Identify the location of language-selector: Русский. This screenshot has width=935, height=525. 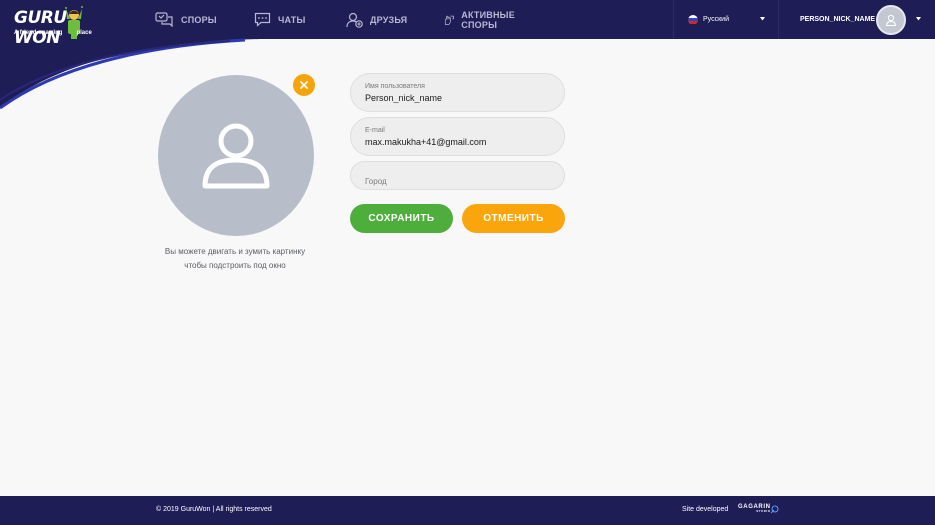
(728, 19).